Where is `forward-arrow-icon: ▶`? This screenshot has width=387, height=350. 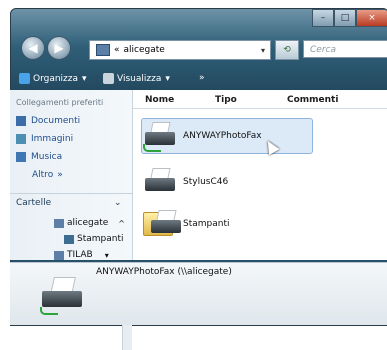 forward-arrow-icon: ▶ is located at coordinates (59, 48).